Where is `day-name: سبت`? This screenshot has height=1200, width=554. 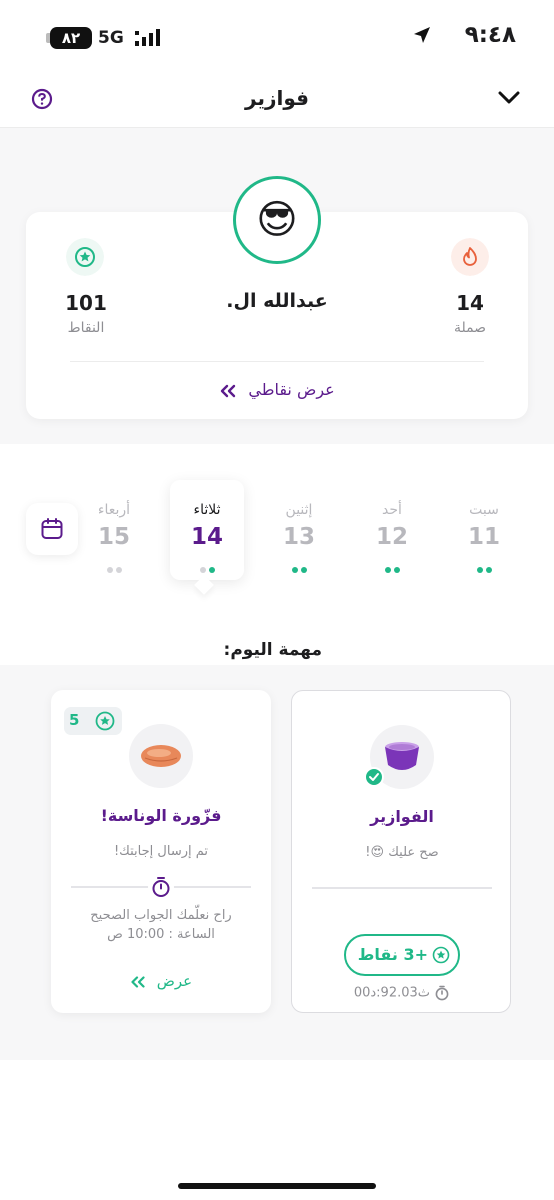 day-name: سبت is located at coordinates (484, 510).